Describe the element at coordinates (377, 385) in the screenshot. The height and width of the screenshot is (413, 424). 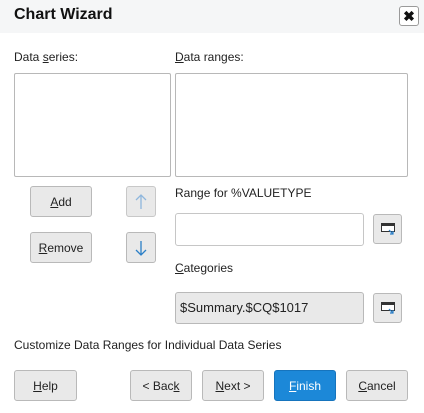
I see `cancel-button: Cancel` at that location.